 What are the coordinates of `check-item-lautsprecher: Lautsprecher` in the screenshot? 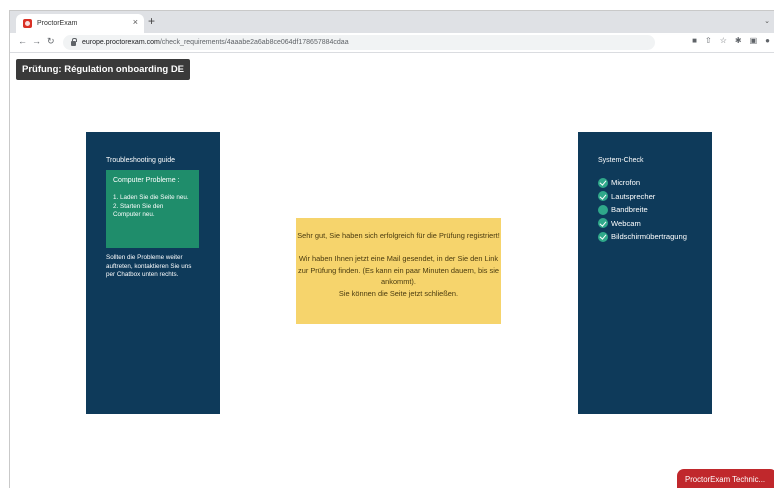 It's located at (642, 197).